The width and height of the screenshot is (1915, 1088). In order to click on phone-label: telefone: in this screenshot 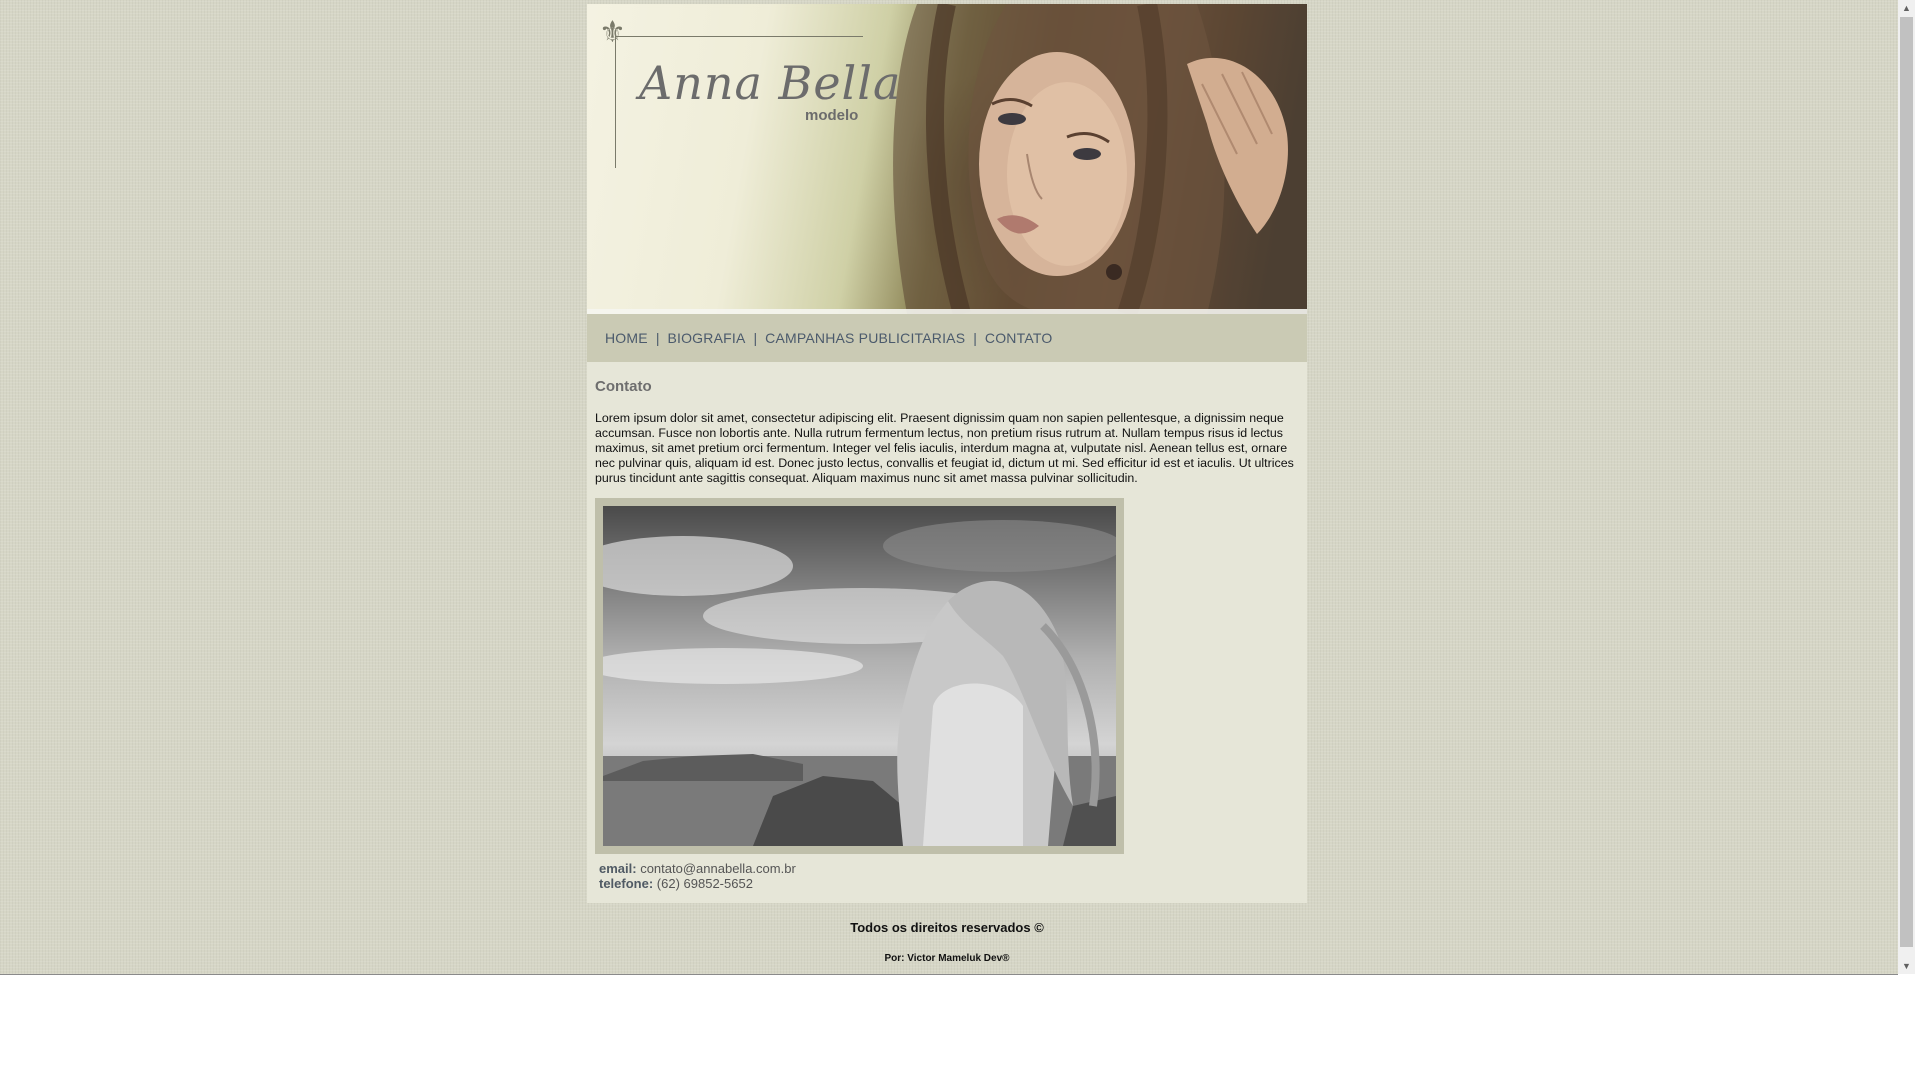, I will do `click(626, 883)`.